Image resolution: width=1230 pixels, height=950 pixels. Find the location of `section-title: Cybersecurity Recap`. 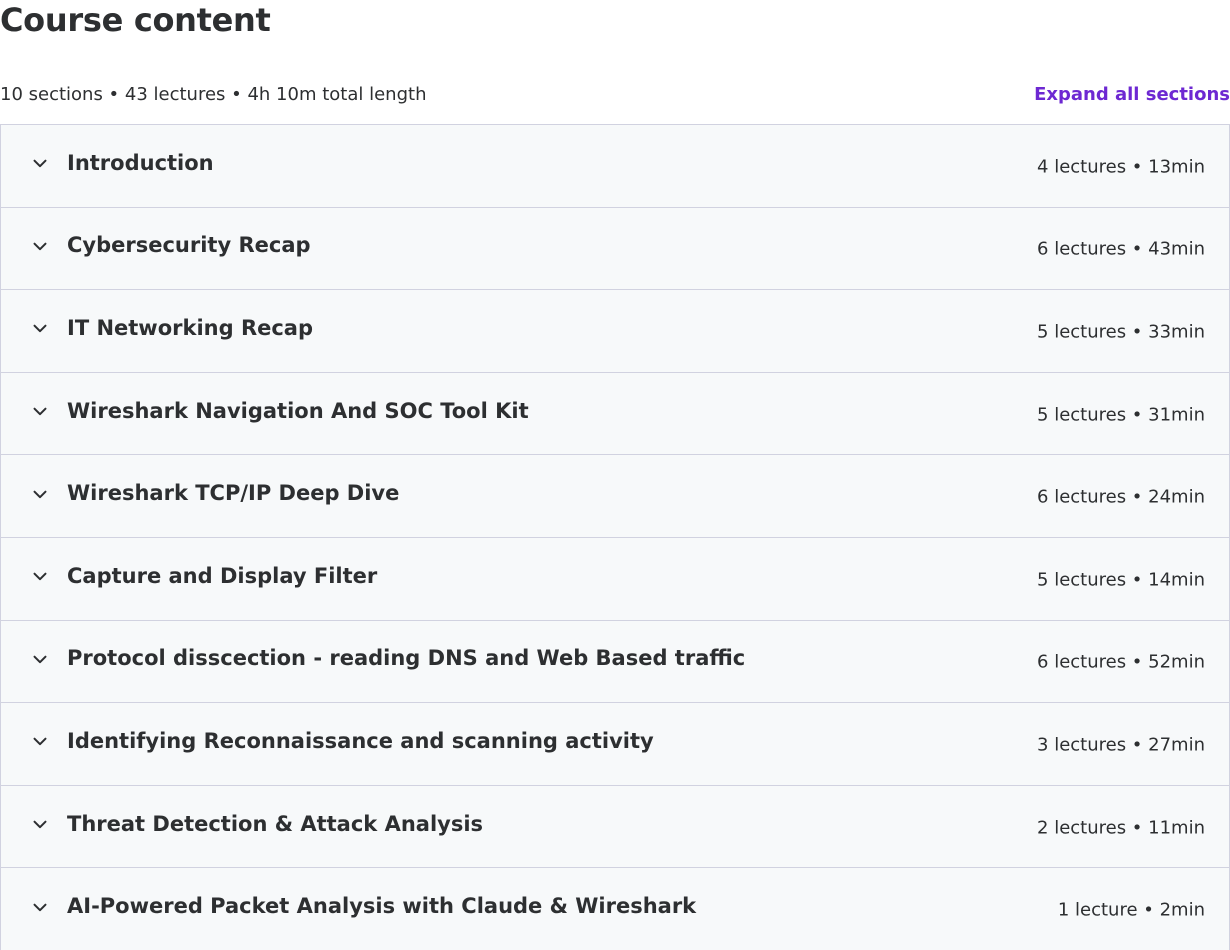

section-title: Cybersecurity Recap is located at coordinates (189, 245).